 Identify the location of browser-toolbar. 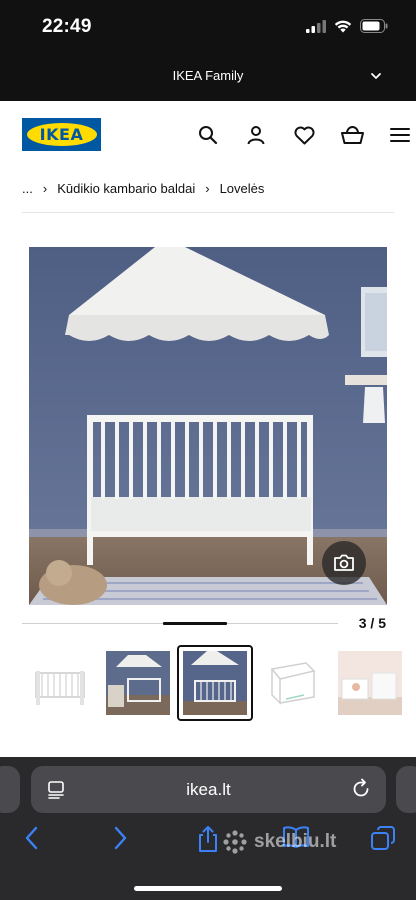
(208, 845).